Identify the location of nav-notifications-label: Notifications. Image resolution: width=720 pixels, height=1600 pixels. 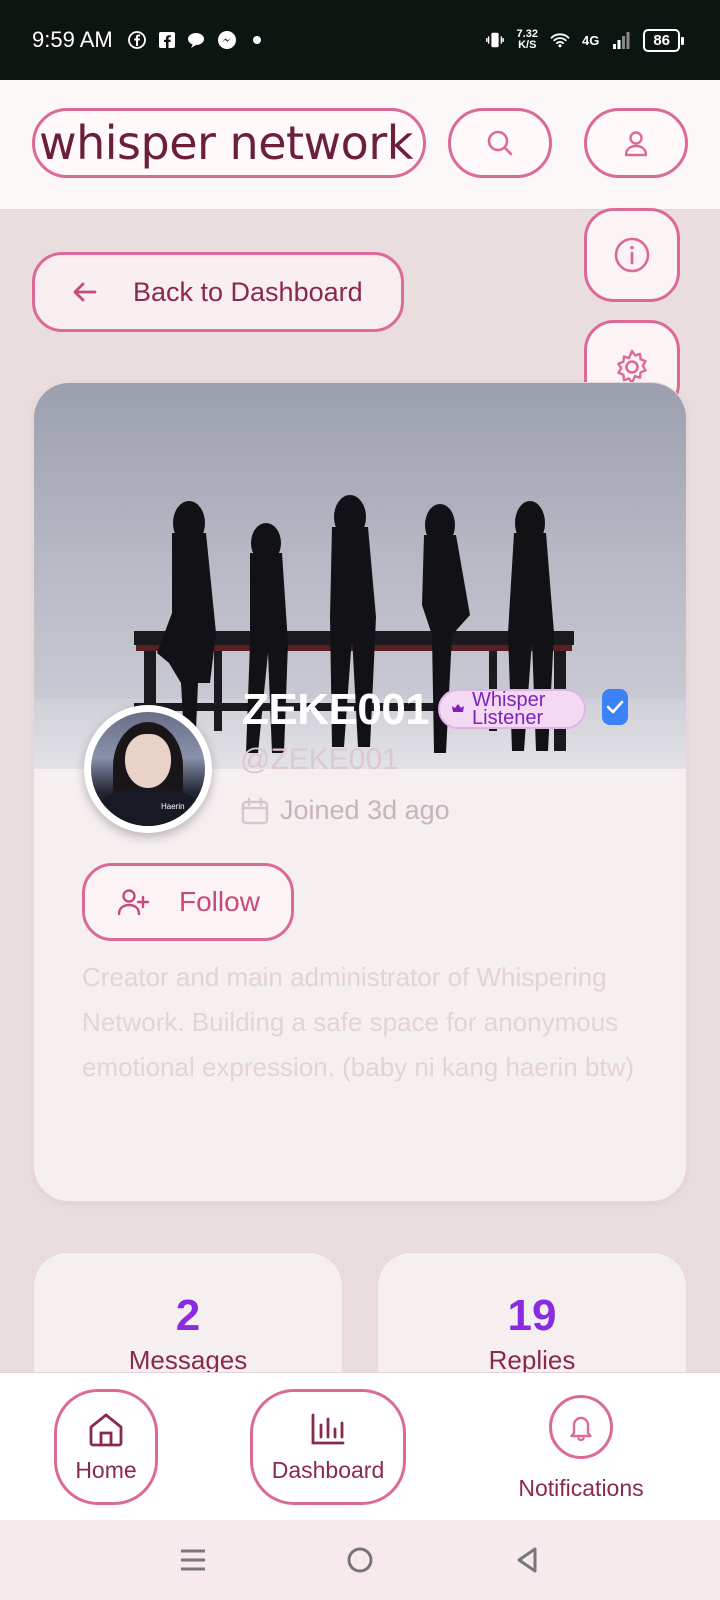
(581, 1488).